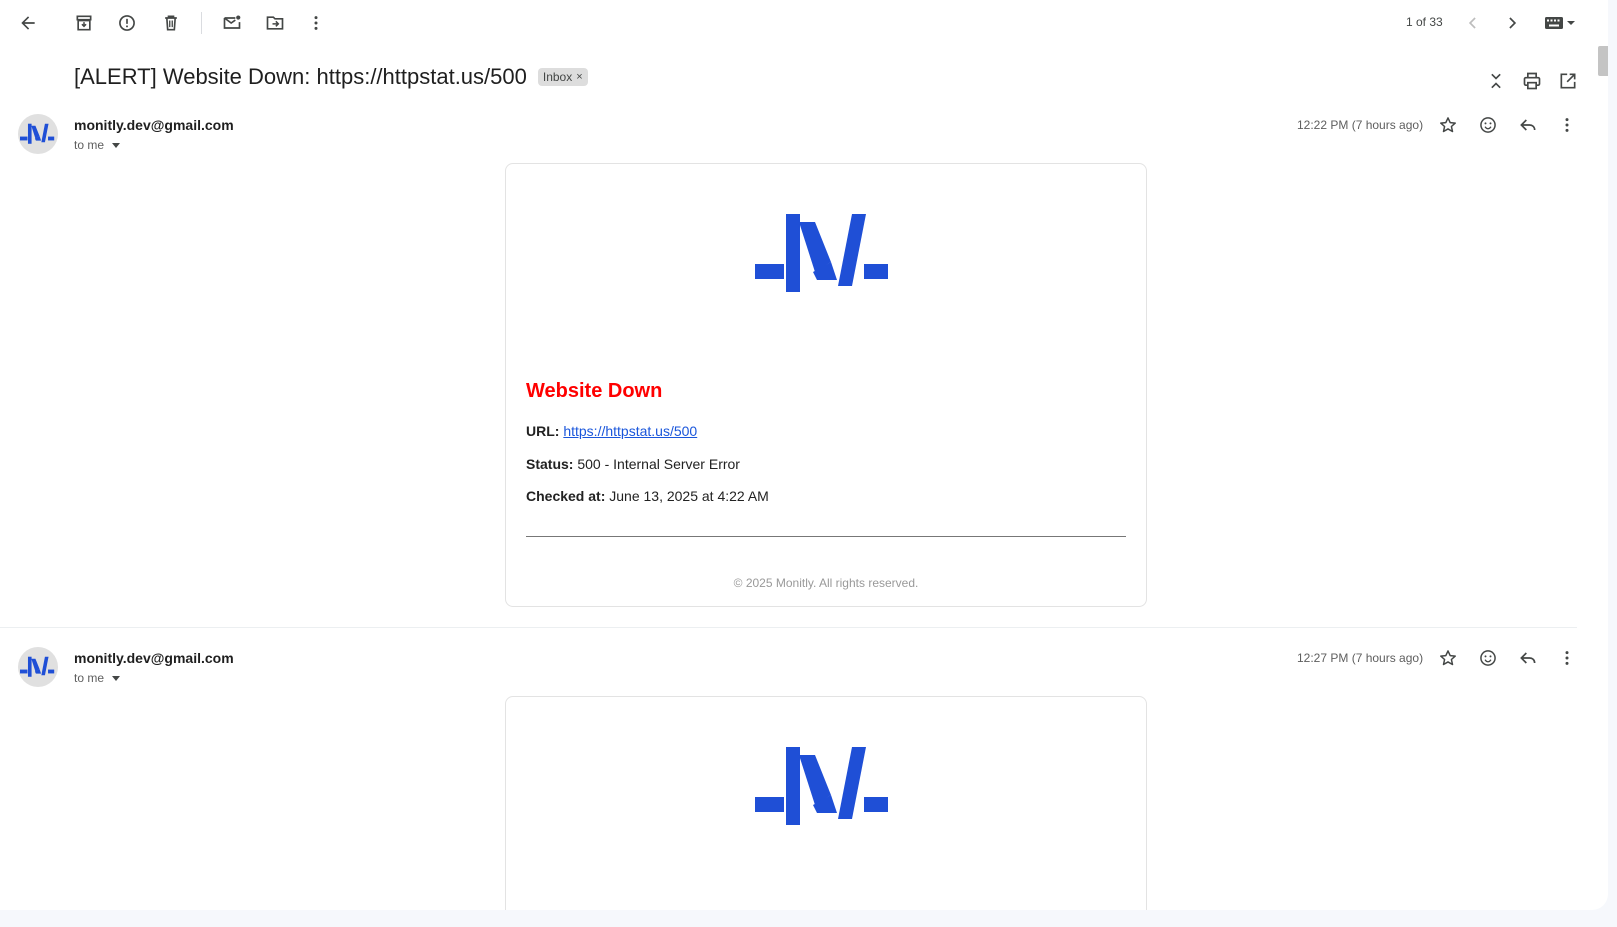 The image size is (1617, 927). What do you see at coordinates (566, 496) in the screenshot?
I see `checked-at-label: Checked at:` at bounding box center [566, 496].